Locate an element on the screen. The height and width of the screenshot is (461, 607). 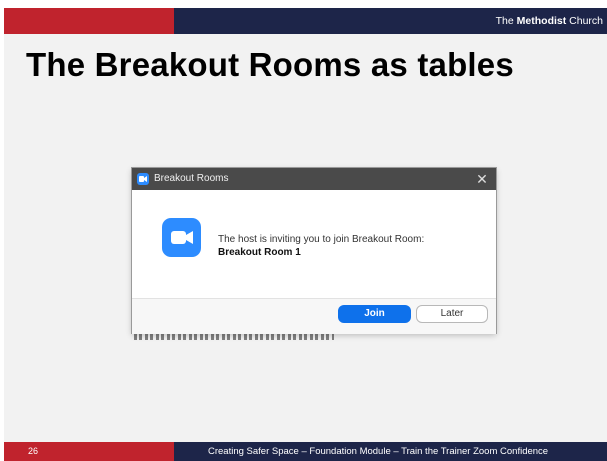
page-number: 26 is located at coordinates (33, 451).